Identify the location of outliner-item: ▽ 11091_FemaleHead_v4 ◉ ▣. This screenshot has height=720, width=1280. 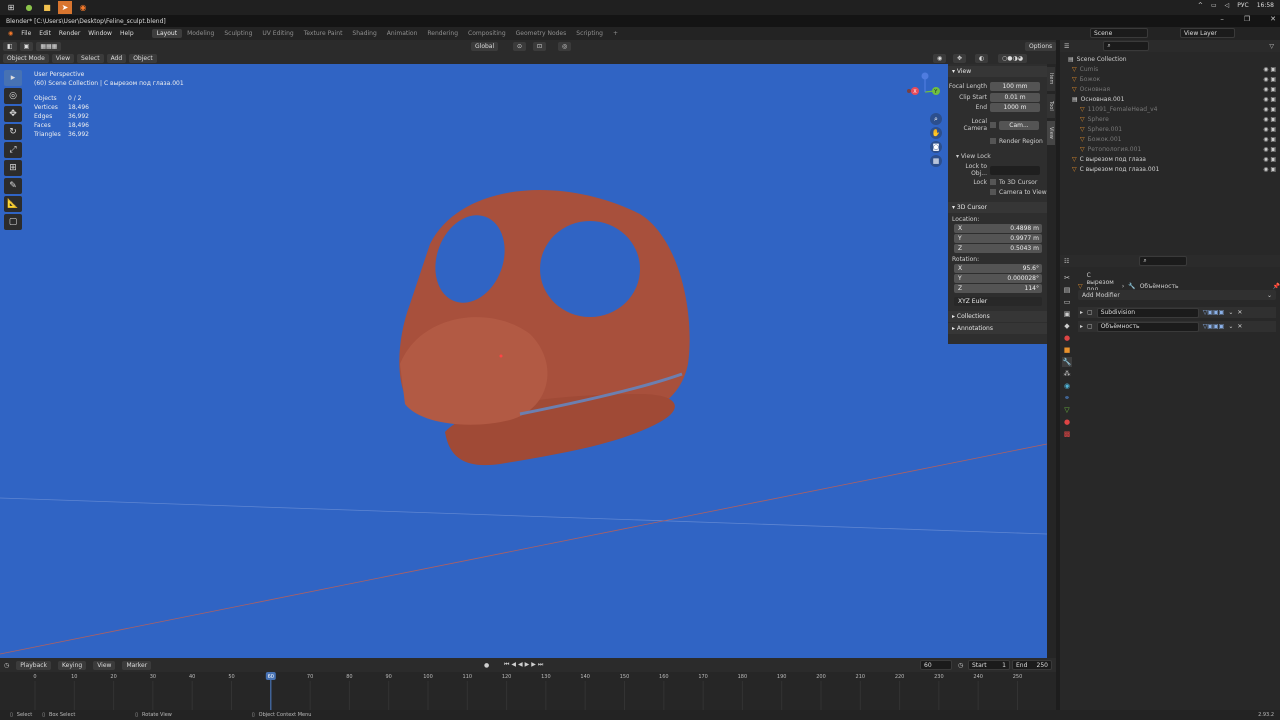
(1170, 109).